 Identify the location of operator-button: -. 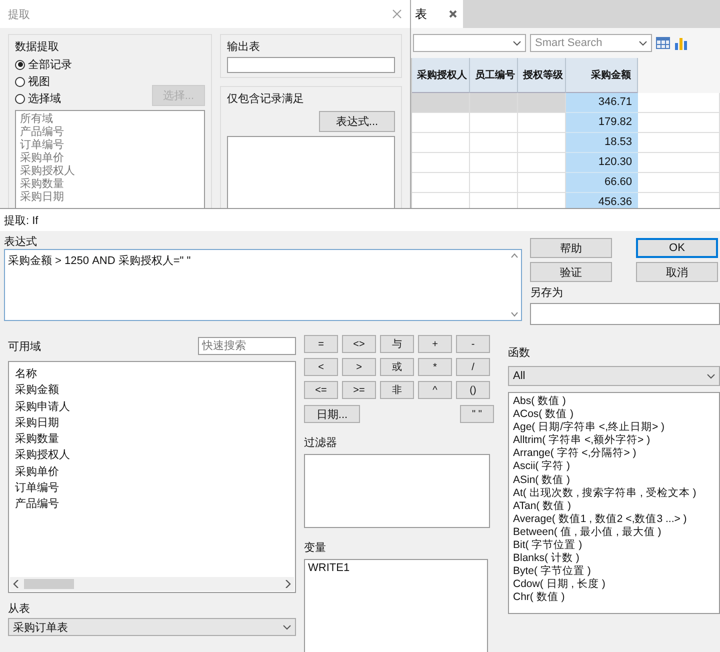
(473, 344).